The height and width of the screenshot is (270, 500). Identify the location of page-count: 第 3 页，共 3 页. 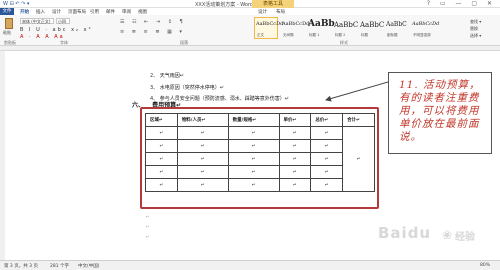
(21, 266).